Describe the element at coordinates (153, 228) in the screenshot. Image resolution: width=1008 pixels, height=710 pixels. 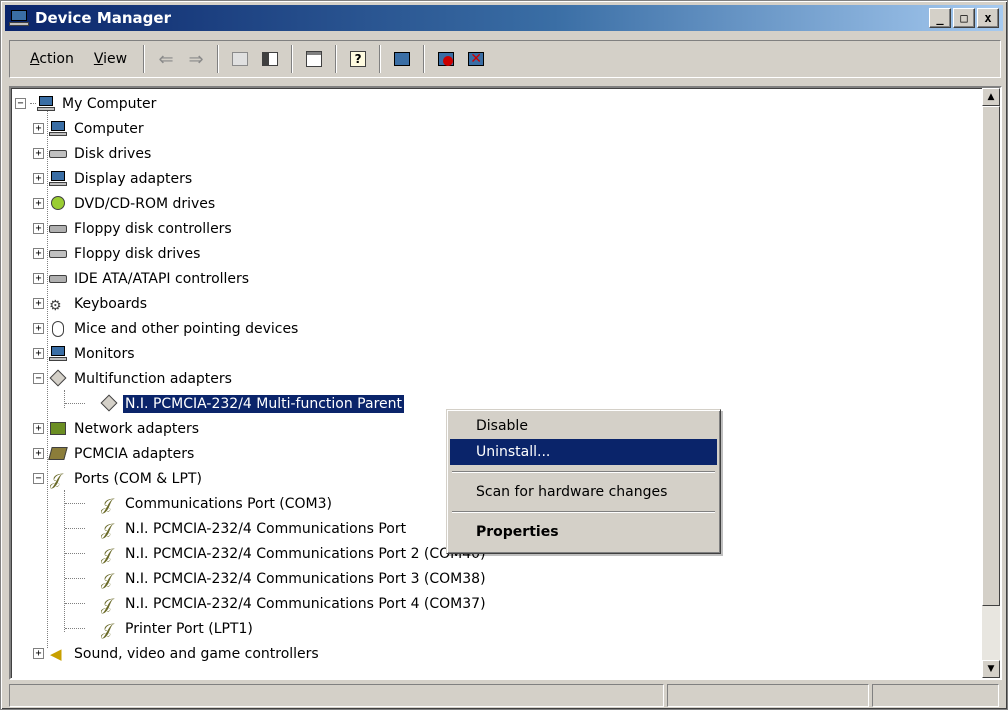
I see `tree-item-label: Floppy disk controllers` at that location.